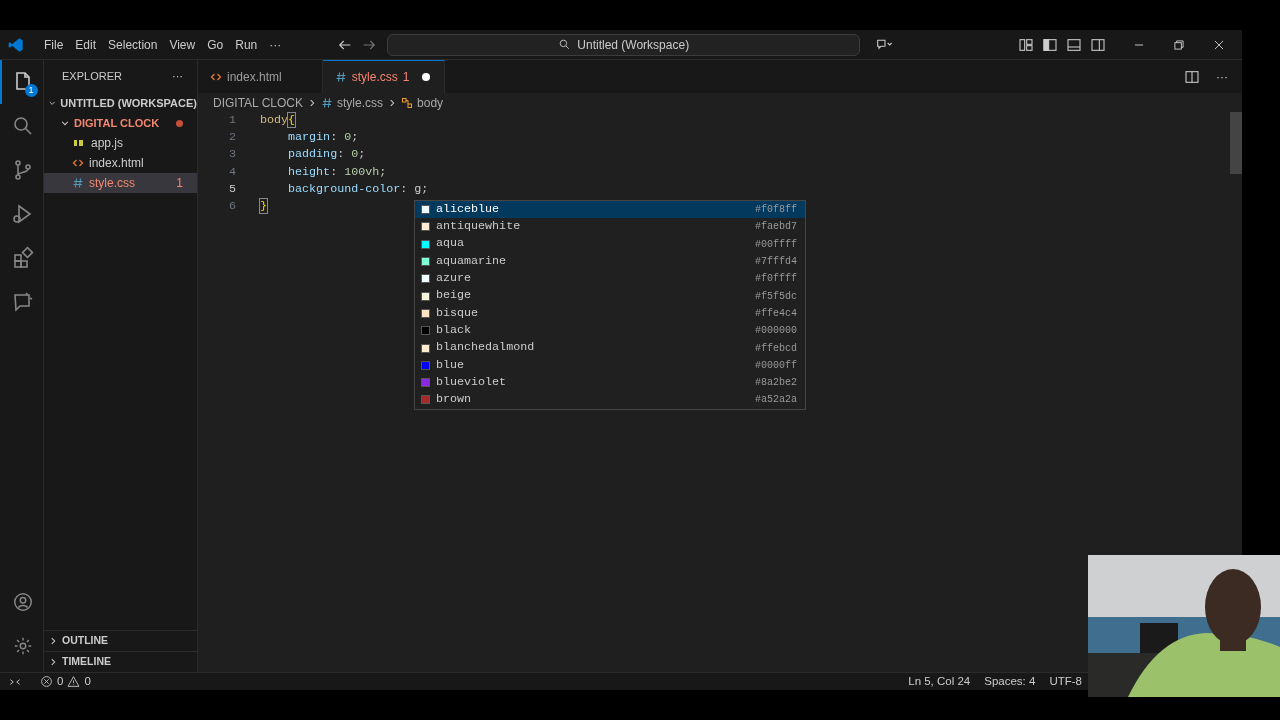 The width and height of the screenshot is (1280, 720). What do you see at coordinates (610, 365) in the screenshot?
I see `suggestion-item: blue #0000ff` at bounding box center [610, 365].